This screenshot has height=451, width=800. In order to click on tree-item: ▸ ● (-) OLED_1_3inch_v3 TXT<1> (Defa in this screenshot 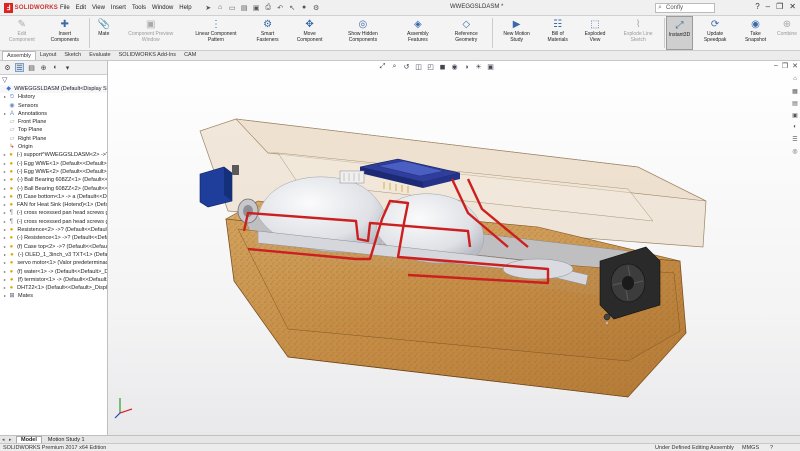, I will do `click(53, 255)`.